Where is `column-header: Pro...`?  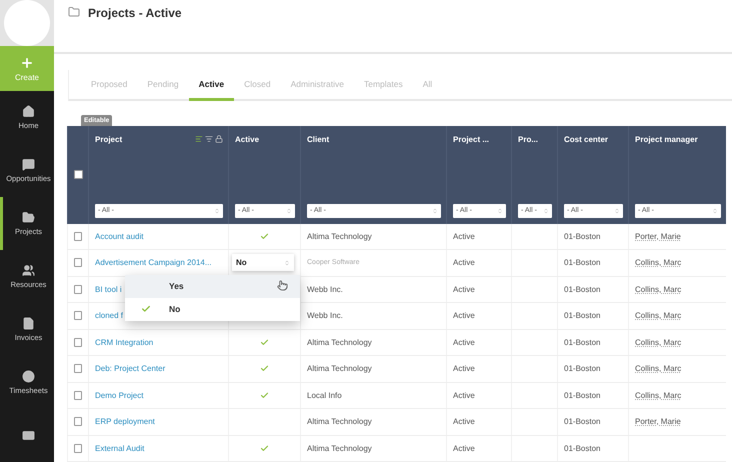
column-header: Pro... is located at coordinates (528, 139).